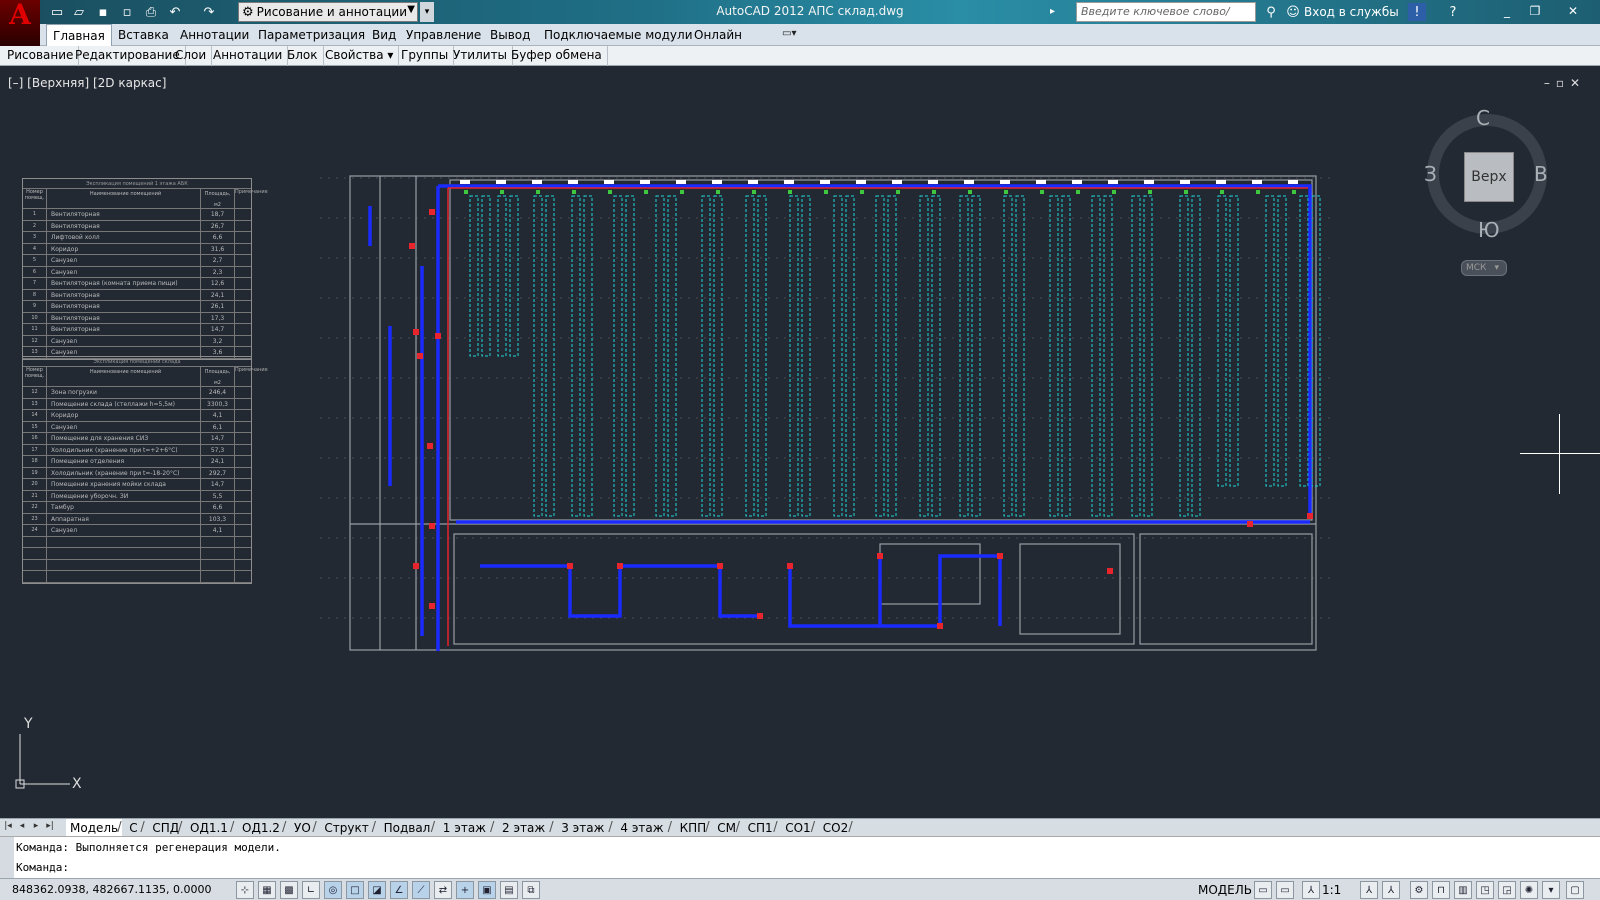  I want to click on print-icon: ⎙, so click(151, 12).